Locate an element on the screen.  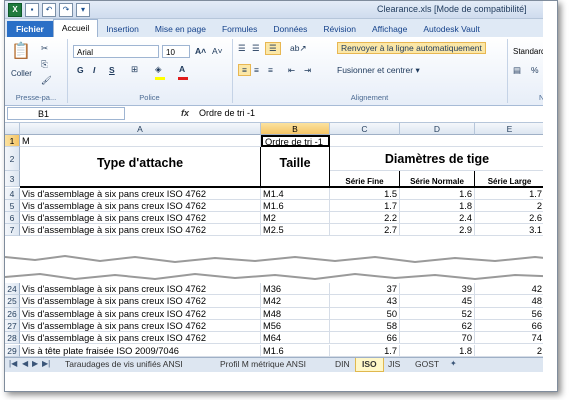
tab-accueil: Accueil is located at coordinates (75, 28).